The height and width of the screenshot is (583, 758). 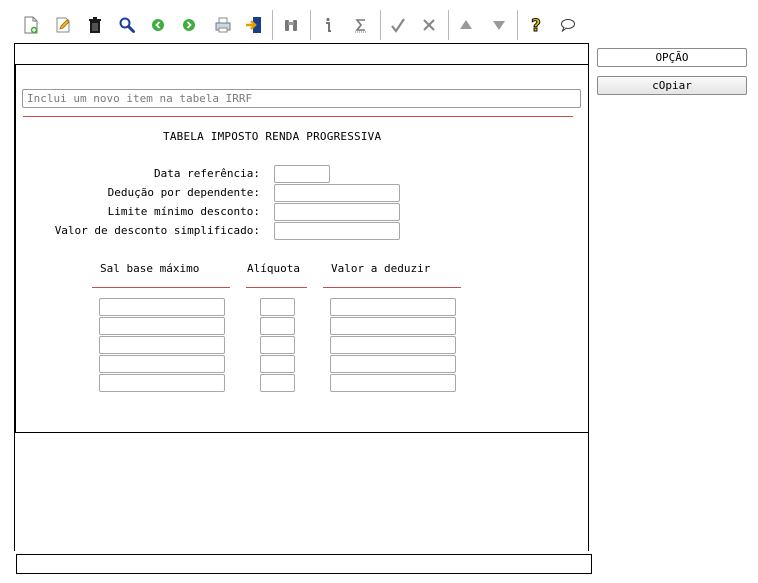 I want to click on sal-base-header: Sal base máximo, so click(x=150, y=268).